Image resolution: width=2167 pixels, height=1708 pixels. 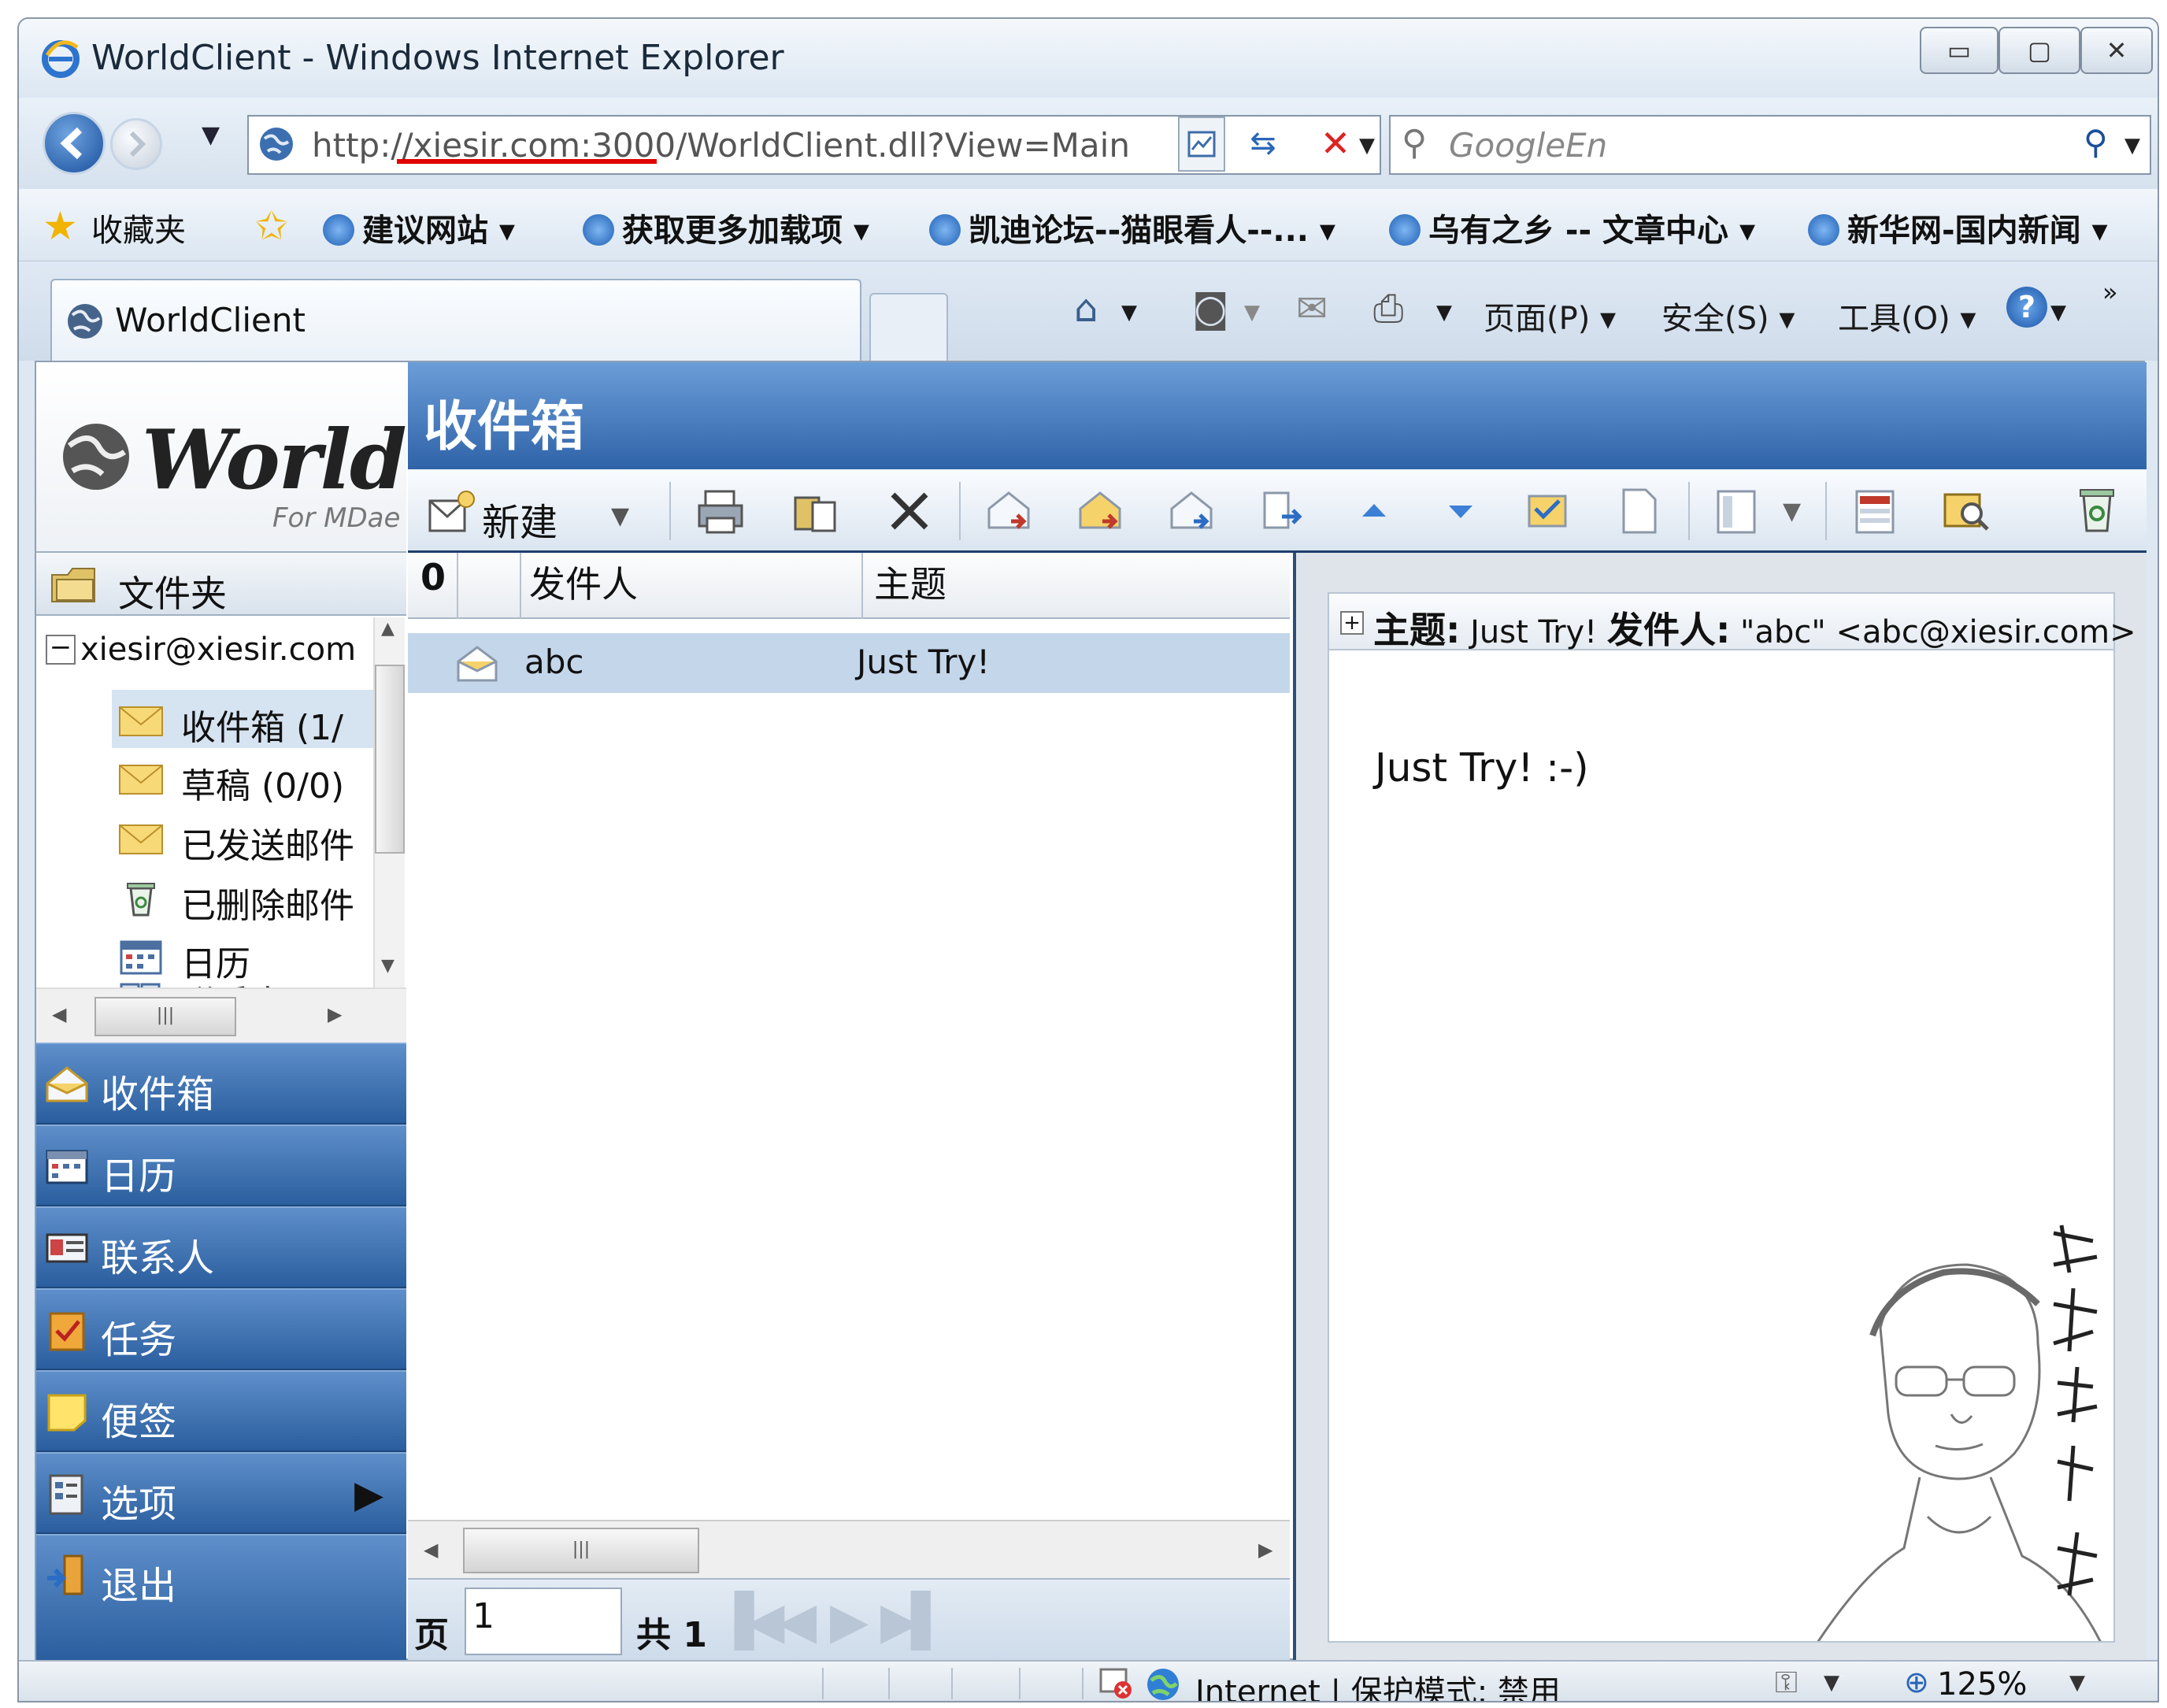 I want to click on nav-inbox-button: 收件箱, so click(x=221, y=1083).